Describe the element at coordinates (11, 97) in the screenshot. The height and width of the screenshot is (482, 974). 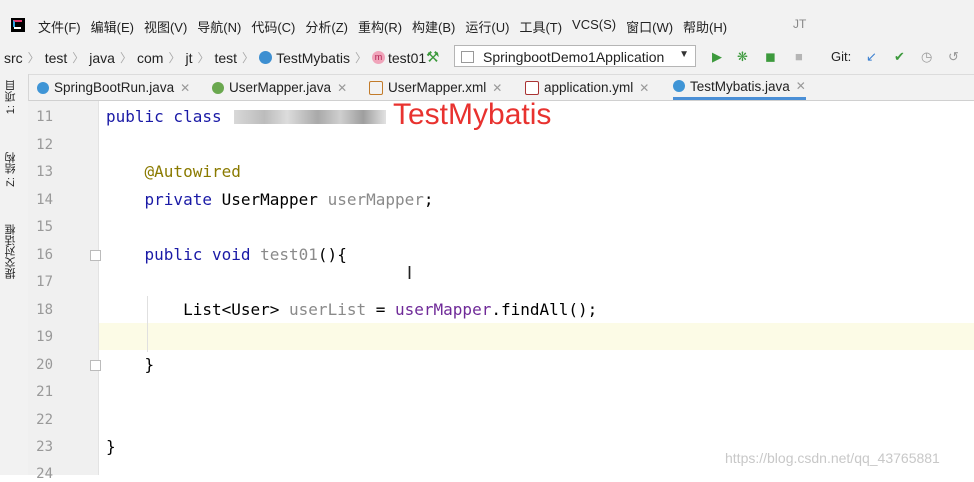
I see `tool-window-project: 1: 项目` at that location.